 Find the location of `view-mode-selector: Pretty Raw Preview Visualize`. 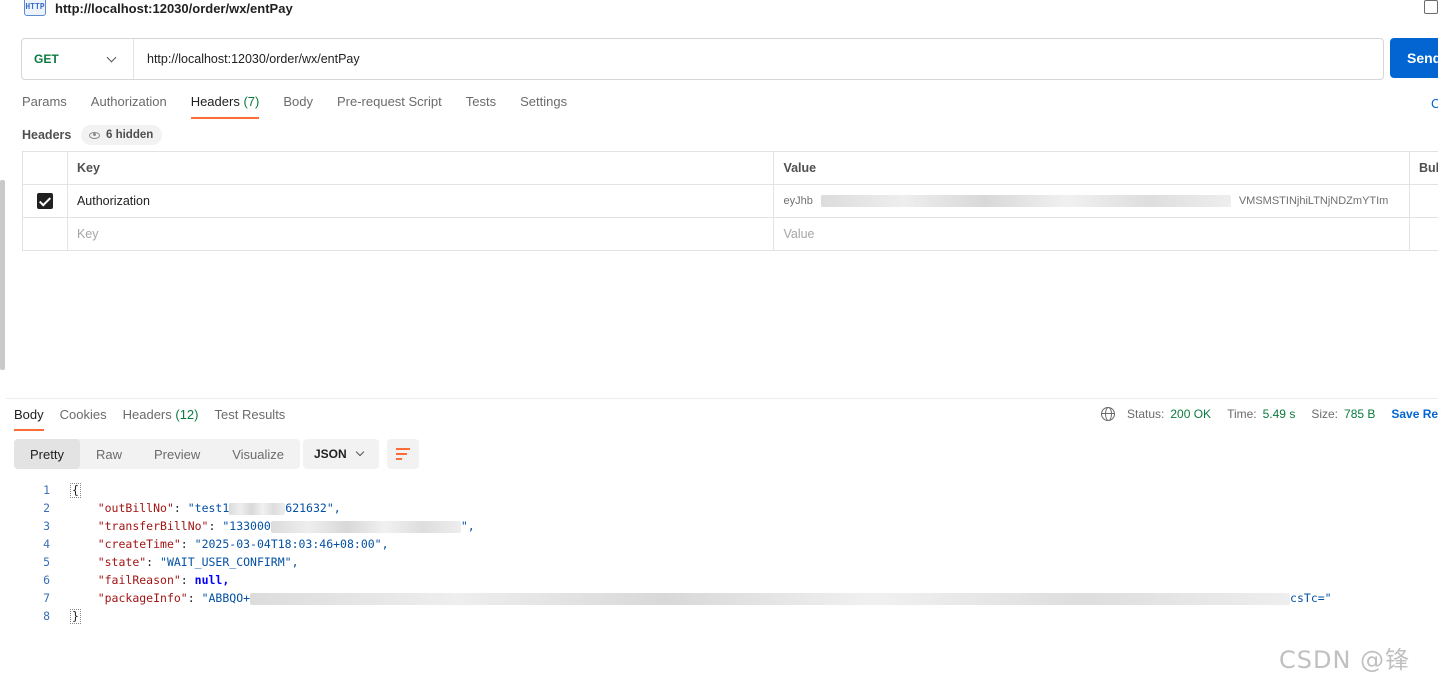

view-mode-selector: Pretty Raw Preview Visualize is located at coordinates (157, 454).